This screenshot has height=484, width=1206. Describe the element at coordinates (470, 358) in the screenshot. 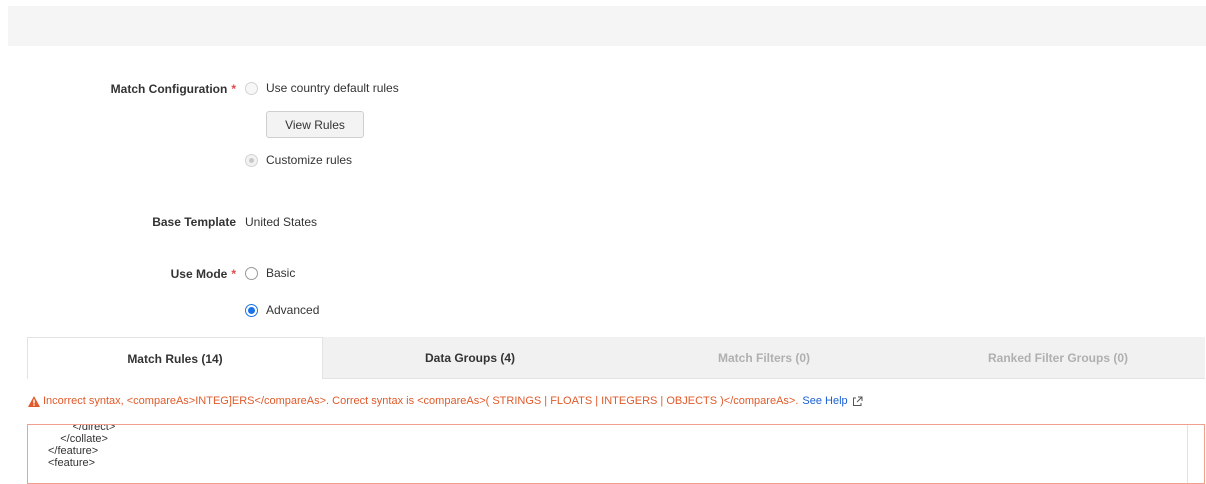

I see `tab-data-groups: Data Groups (4)` at that location.